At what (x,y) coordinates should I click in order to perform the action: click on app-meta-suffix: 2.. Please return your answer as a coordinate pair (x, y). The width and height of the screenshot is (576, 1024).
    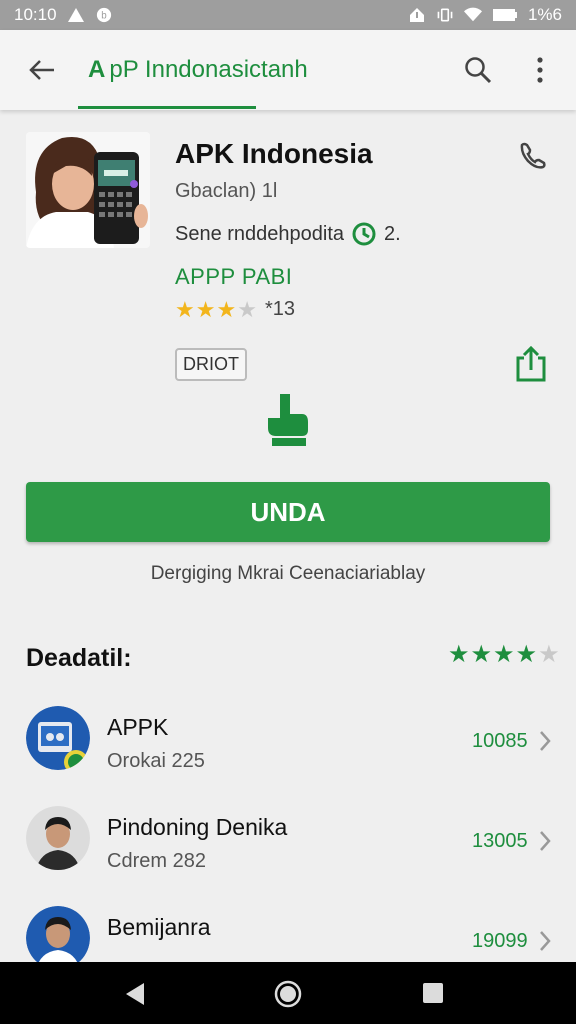
    Looking at the image, I should click on (392, 233).